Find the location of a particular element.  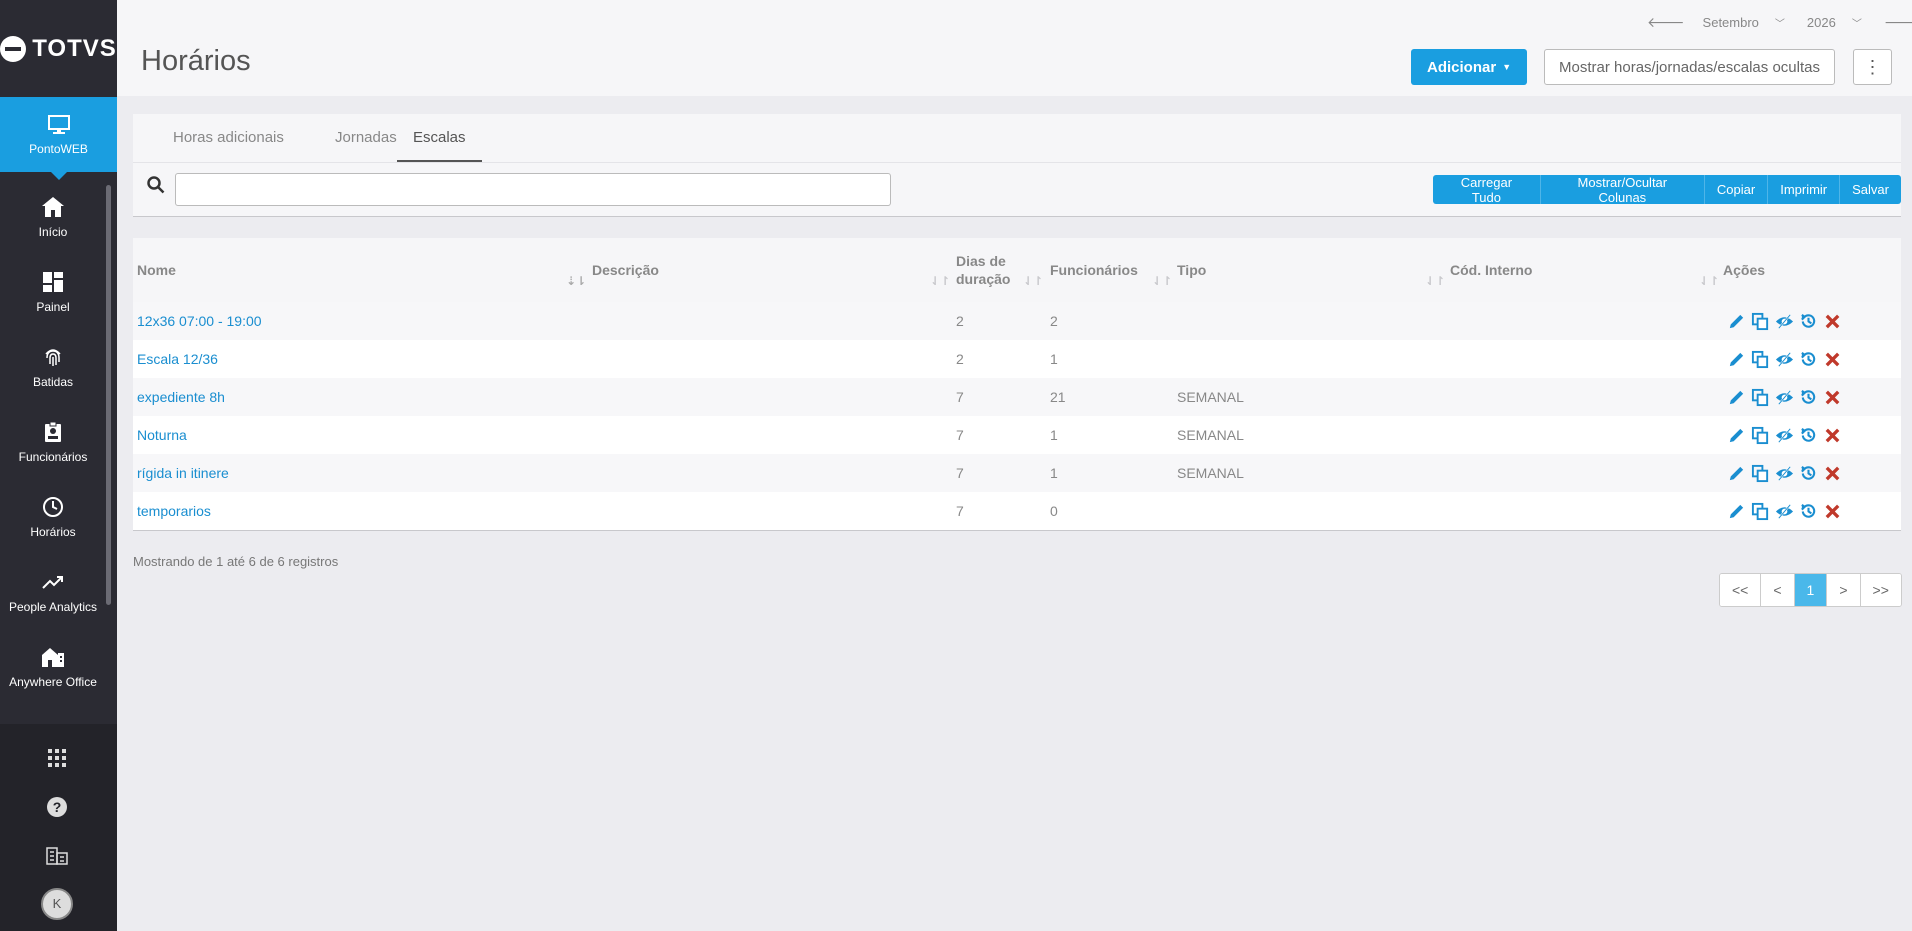

arrow-left-icon: 🡐 is located at coordinates (1666, 22).